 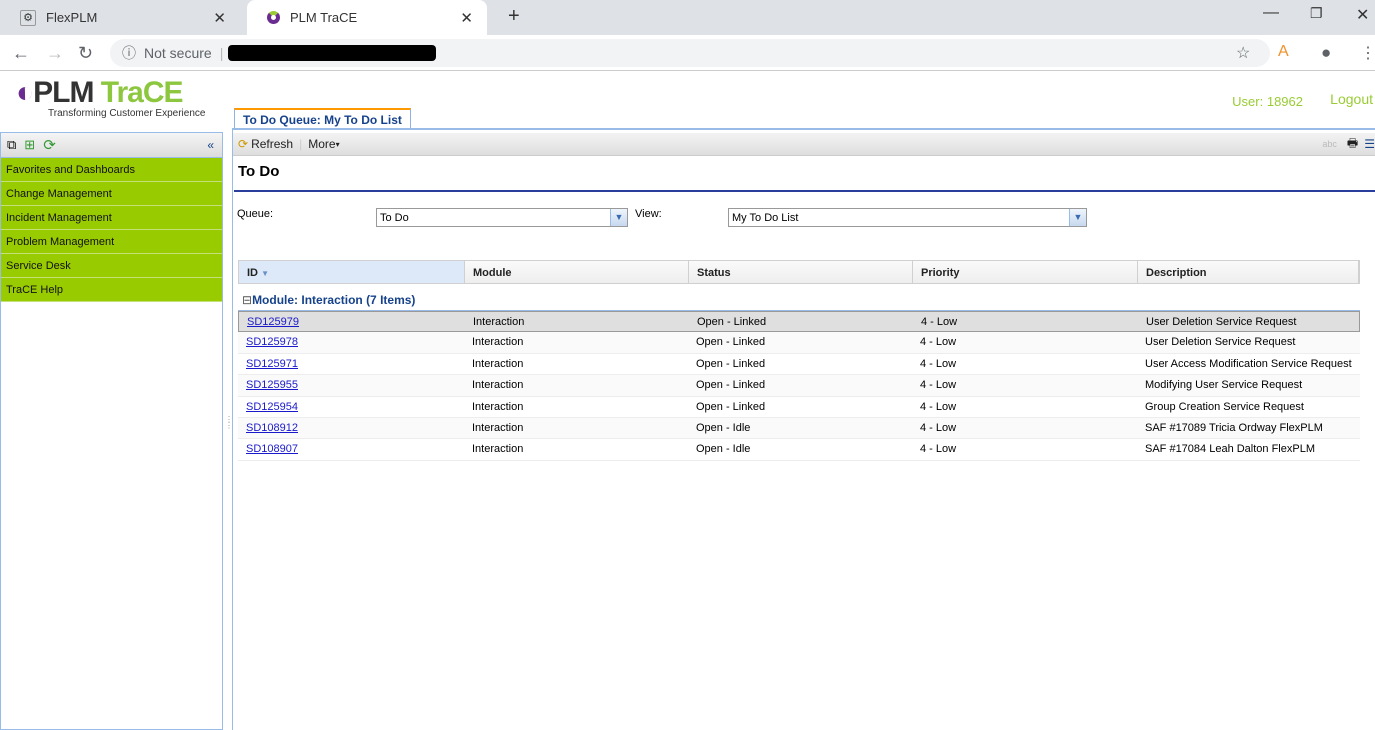 What do you see at coordinates (1369, 144) in the screenshot?
I see `list-icon: ☰` at bounding box center [1369, 144].